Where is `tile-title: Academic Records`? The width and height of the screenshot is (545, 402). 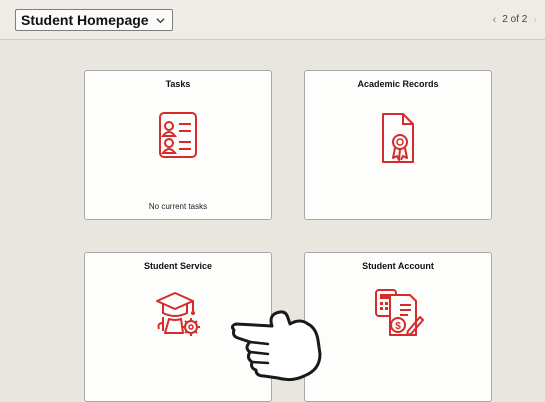
tile-title: Academic Records is located at coordinates (398, 84).